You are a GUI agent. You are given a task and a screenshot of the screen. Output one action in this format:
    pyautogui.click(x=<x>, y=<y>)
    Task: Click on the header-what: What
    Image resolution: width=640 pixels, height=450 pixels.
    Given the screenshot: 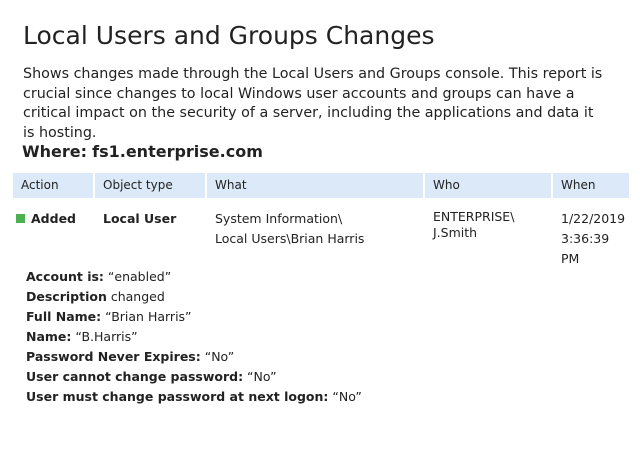 What is the action you would take?
    pyautogui.click(x=316, y=185)
    